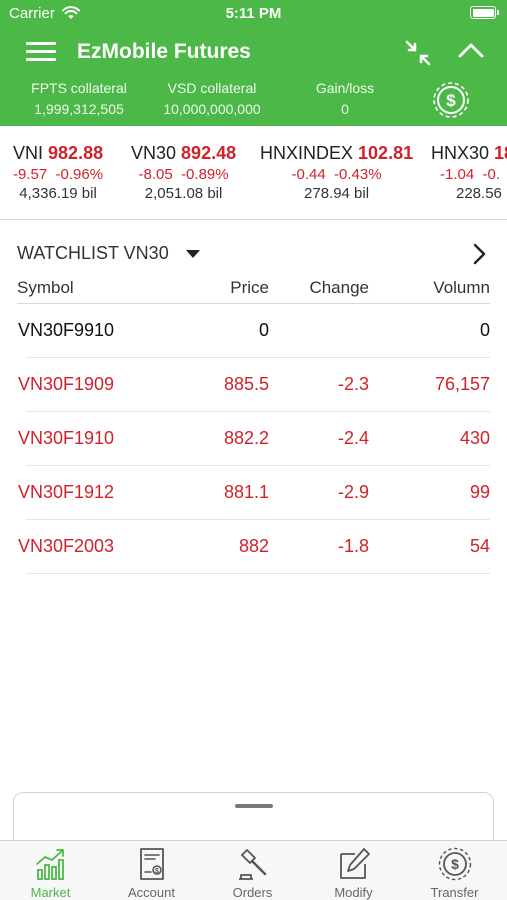 This screenshot has height=900, width=507. Describe the element at coordinates (76, 153) in the screenshot. I see `index-value: 982.88` at that location.